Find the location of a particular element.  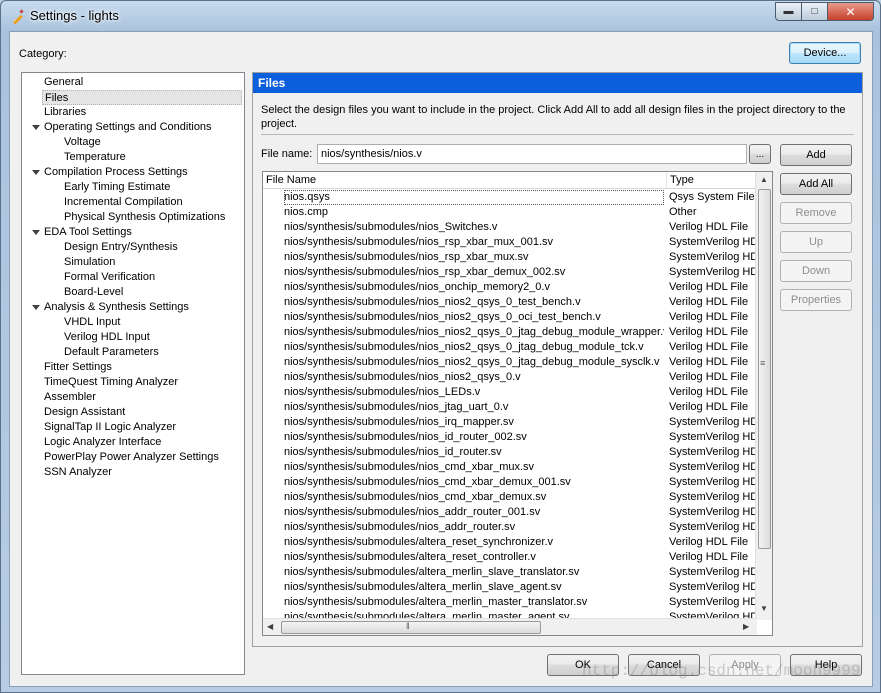

remove-button: Remove is located at coordinates (816, 213).